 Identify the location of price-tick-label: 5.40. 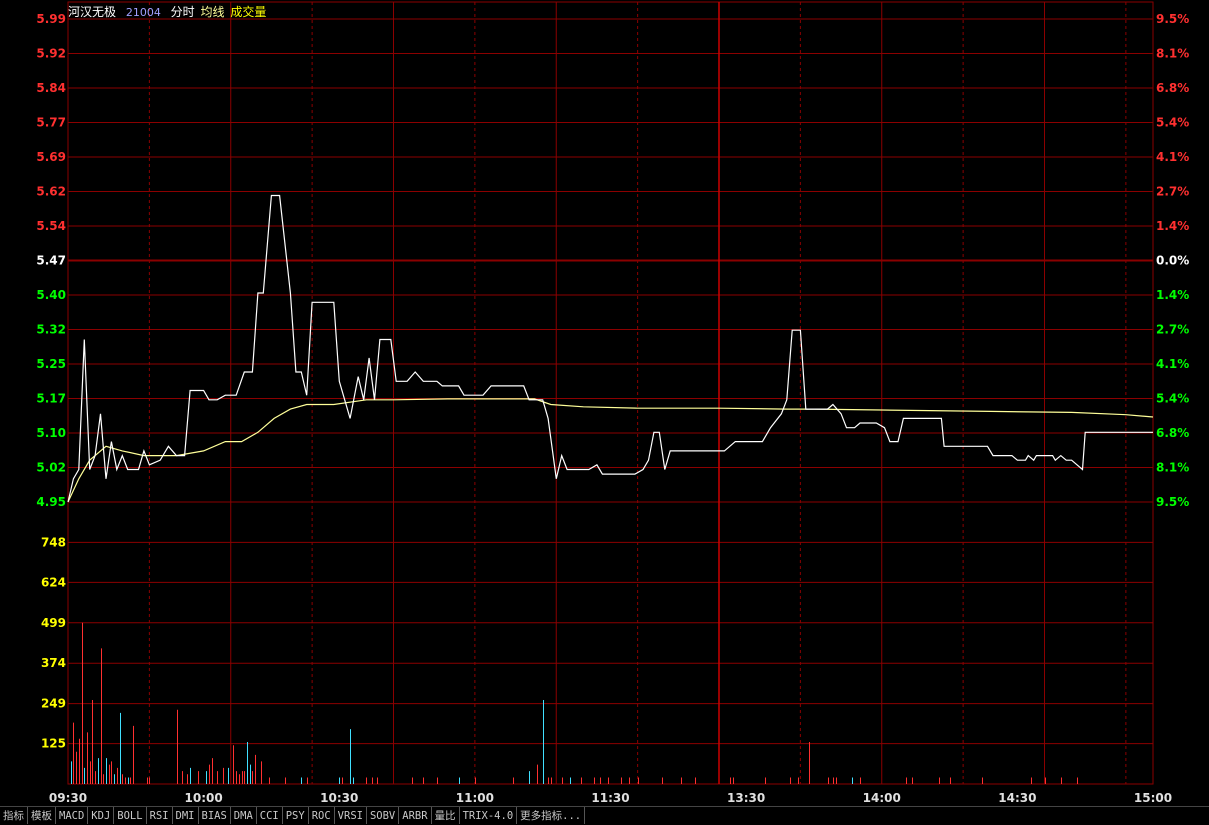
(51, 295).